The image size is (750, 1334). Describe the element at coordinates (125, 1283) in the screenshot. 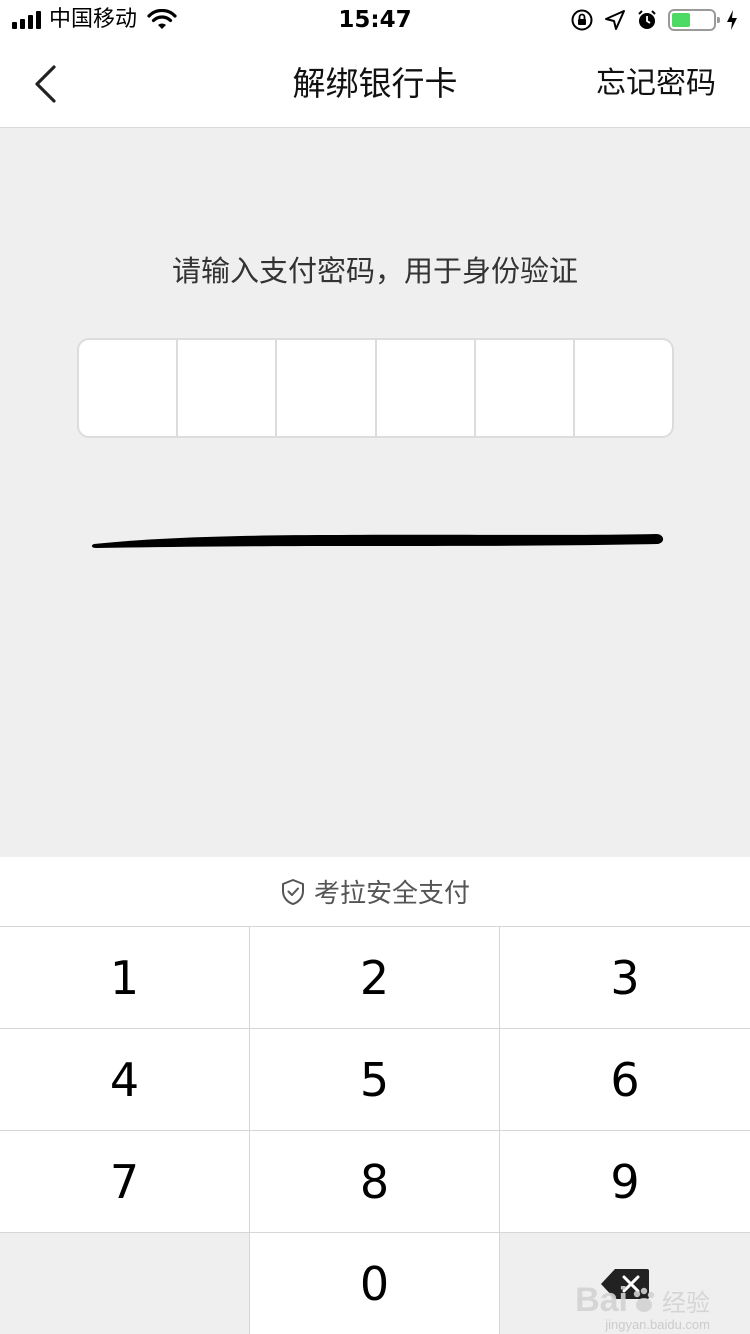

I see `key-blank` at that location.